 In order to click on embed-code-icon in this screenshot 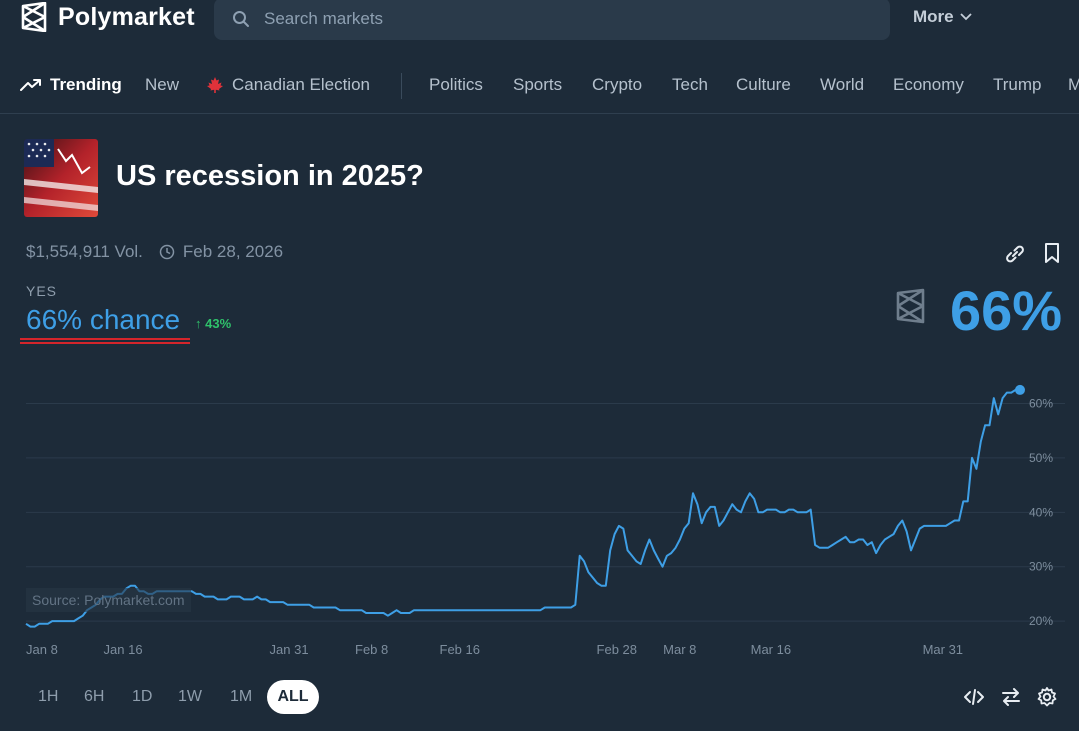, I will do `click(974, 697)`.